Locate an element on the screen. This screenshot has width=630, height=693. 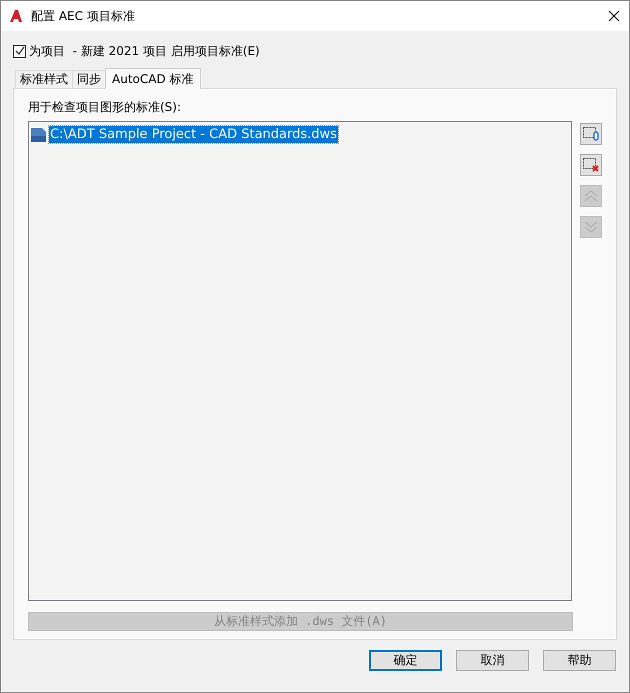
tab: 标准样式 is located at coordinates (44, 79).